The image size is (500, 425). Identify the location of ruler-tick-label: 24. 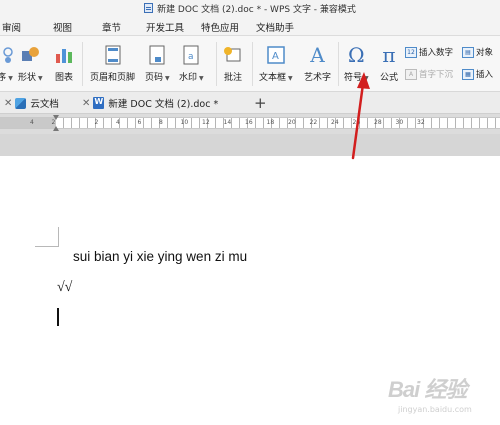
(335, 122).